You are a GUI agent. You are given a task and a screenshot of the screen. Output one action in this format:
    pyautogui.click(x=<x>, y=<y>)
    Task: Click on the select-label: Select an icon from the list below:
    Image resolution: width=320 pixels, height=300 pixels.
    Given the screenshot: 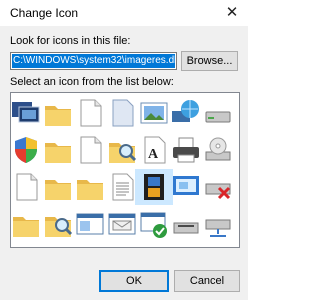 What is the action you would take?
    pyautogui.click(x=92, y=82)
    